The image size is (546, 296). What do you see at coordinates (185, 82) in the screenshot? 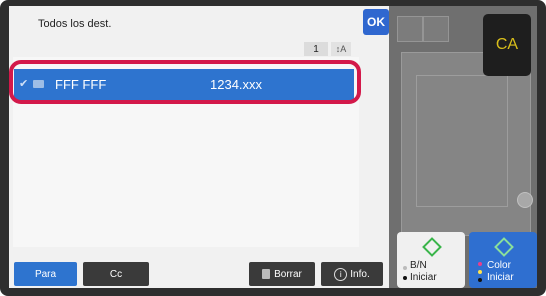
I see `selection-highlight` at bounding box center [185, 82].